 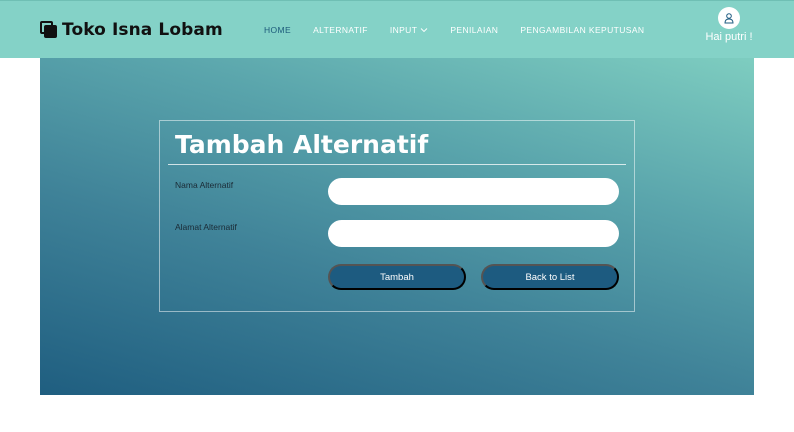 I want to click on nav-item-penilaian: PENILAIAN, so click(x=474, y=30).